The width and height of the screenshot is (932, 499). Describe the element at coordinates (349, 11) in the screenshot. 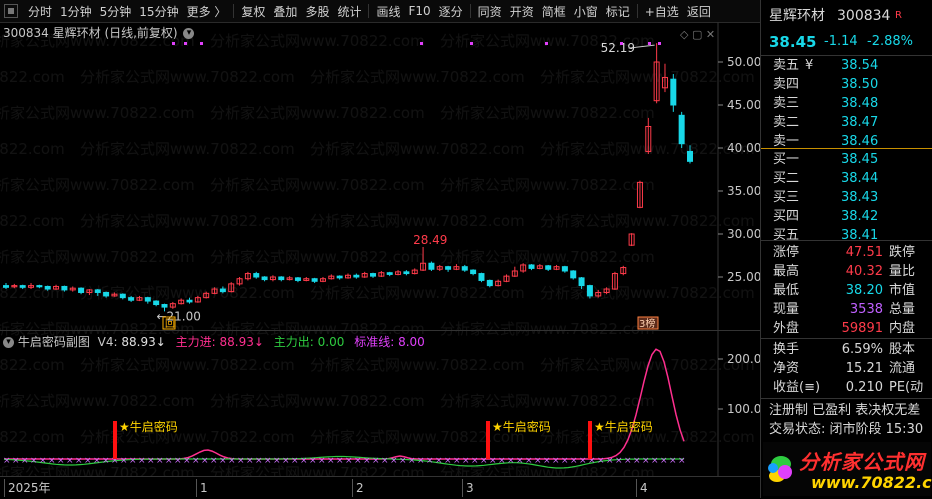

I see `toolbar-item: 统计` at that location.